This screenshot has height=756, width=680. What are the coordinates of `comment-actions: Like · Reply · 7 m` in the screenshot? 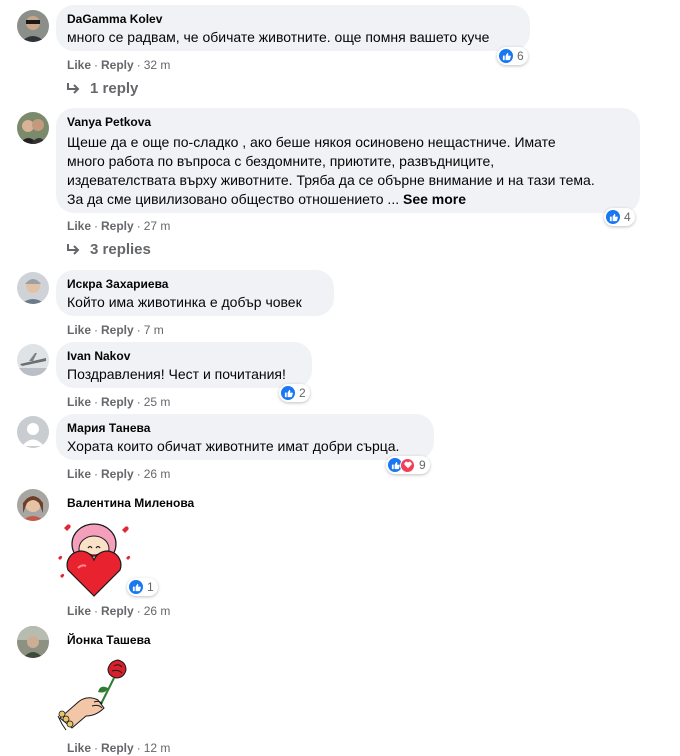 It's located at (115, 330).